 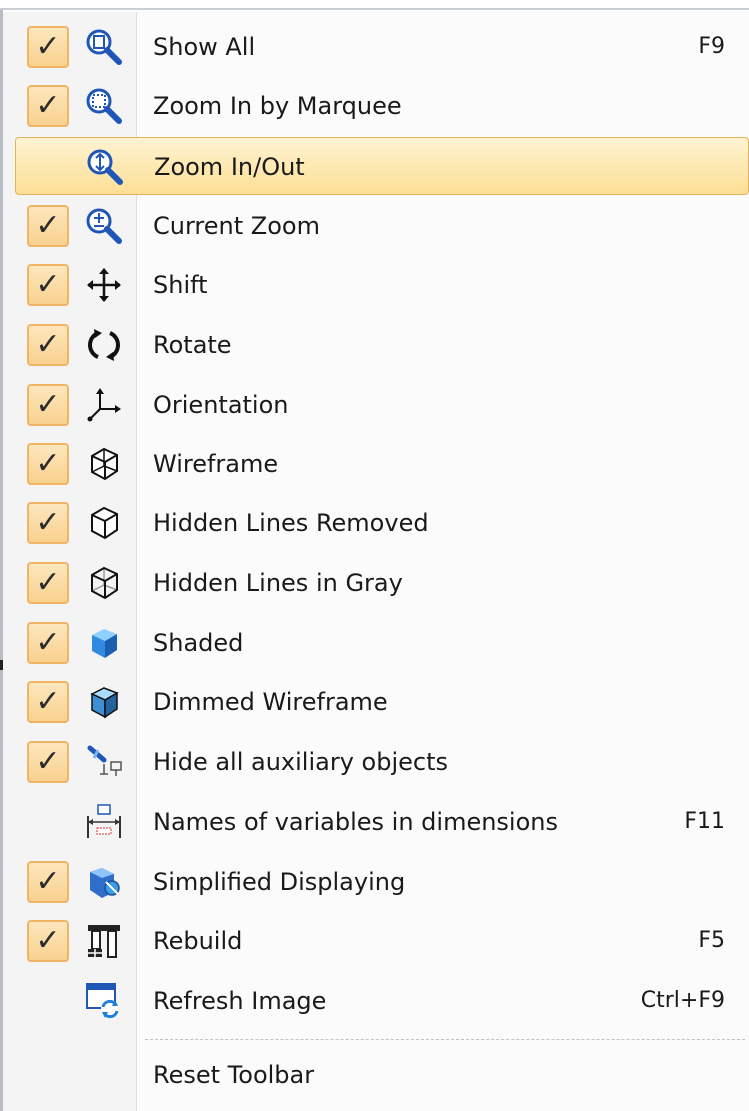 I want to click on menu-item-label: Hidden Lines in Gray, so click(x=278, y=583).